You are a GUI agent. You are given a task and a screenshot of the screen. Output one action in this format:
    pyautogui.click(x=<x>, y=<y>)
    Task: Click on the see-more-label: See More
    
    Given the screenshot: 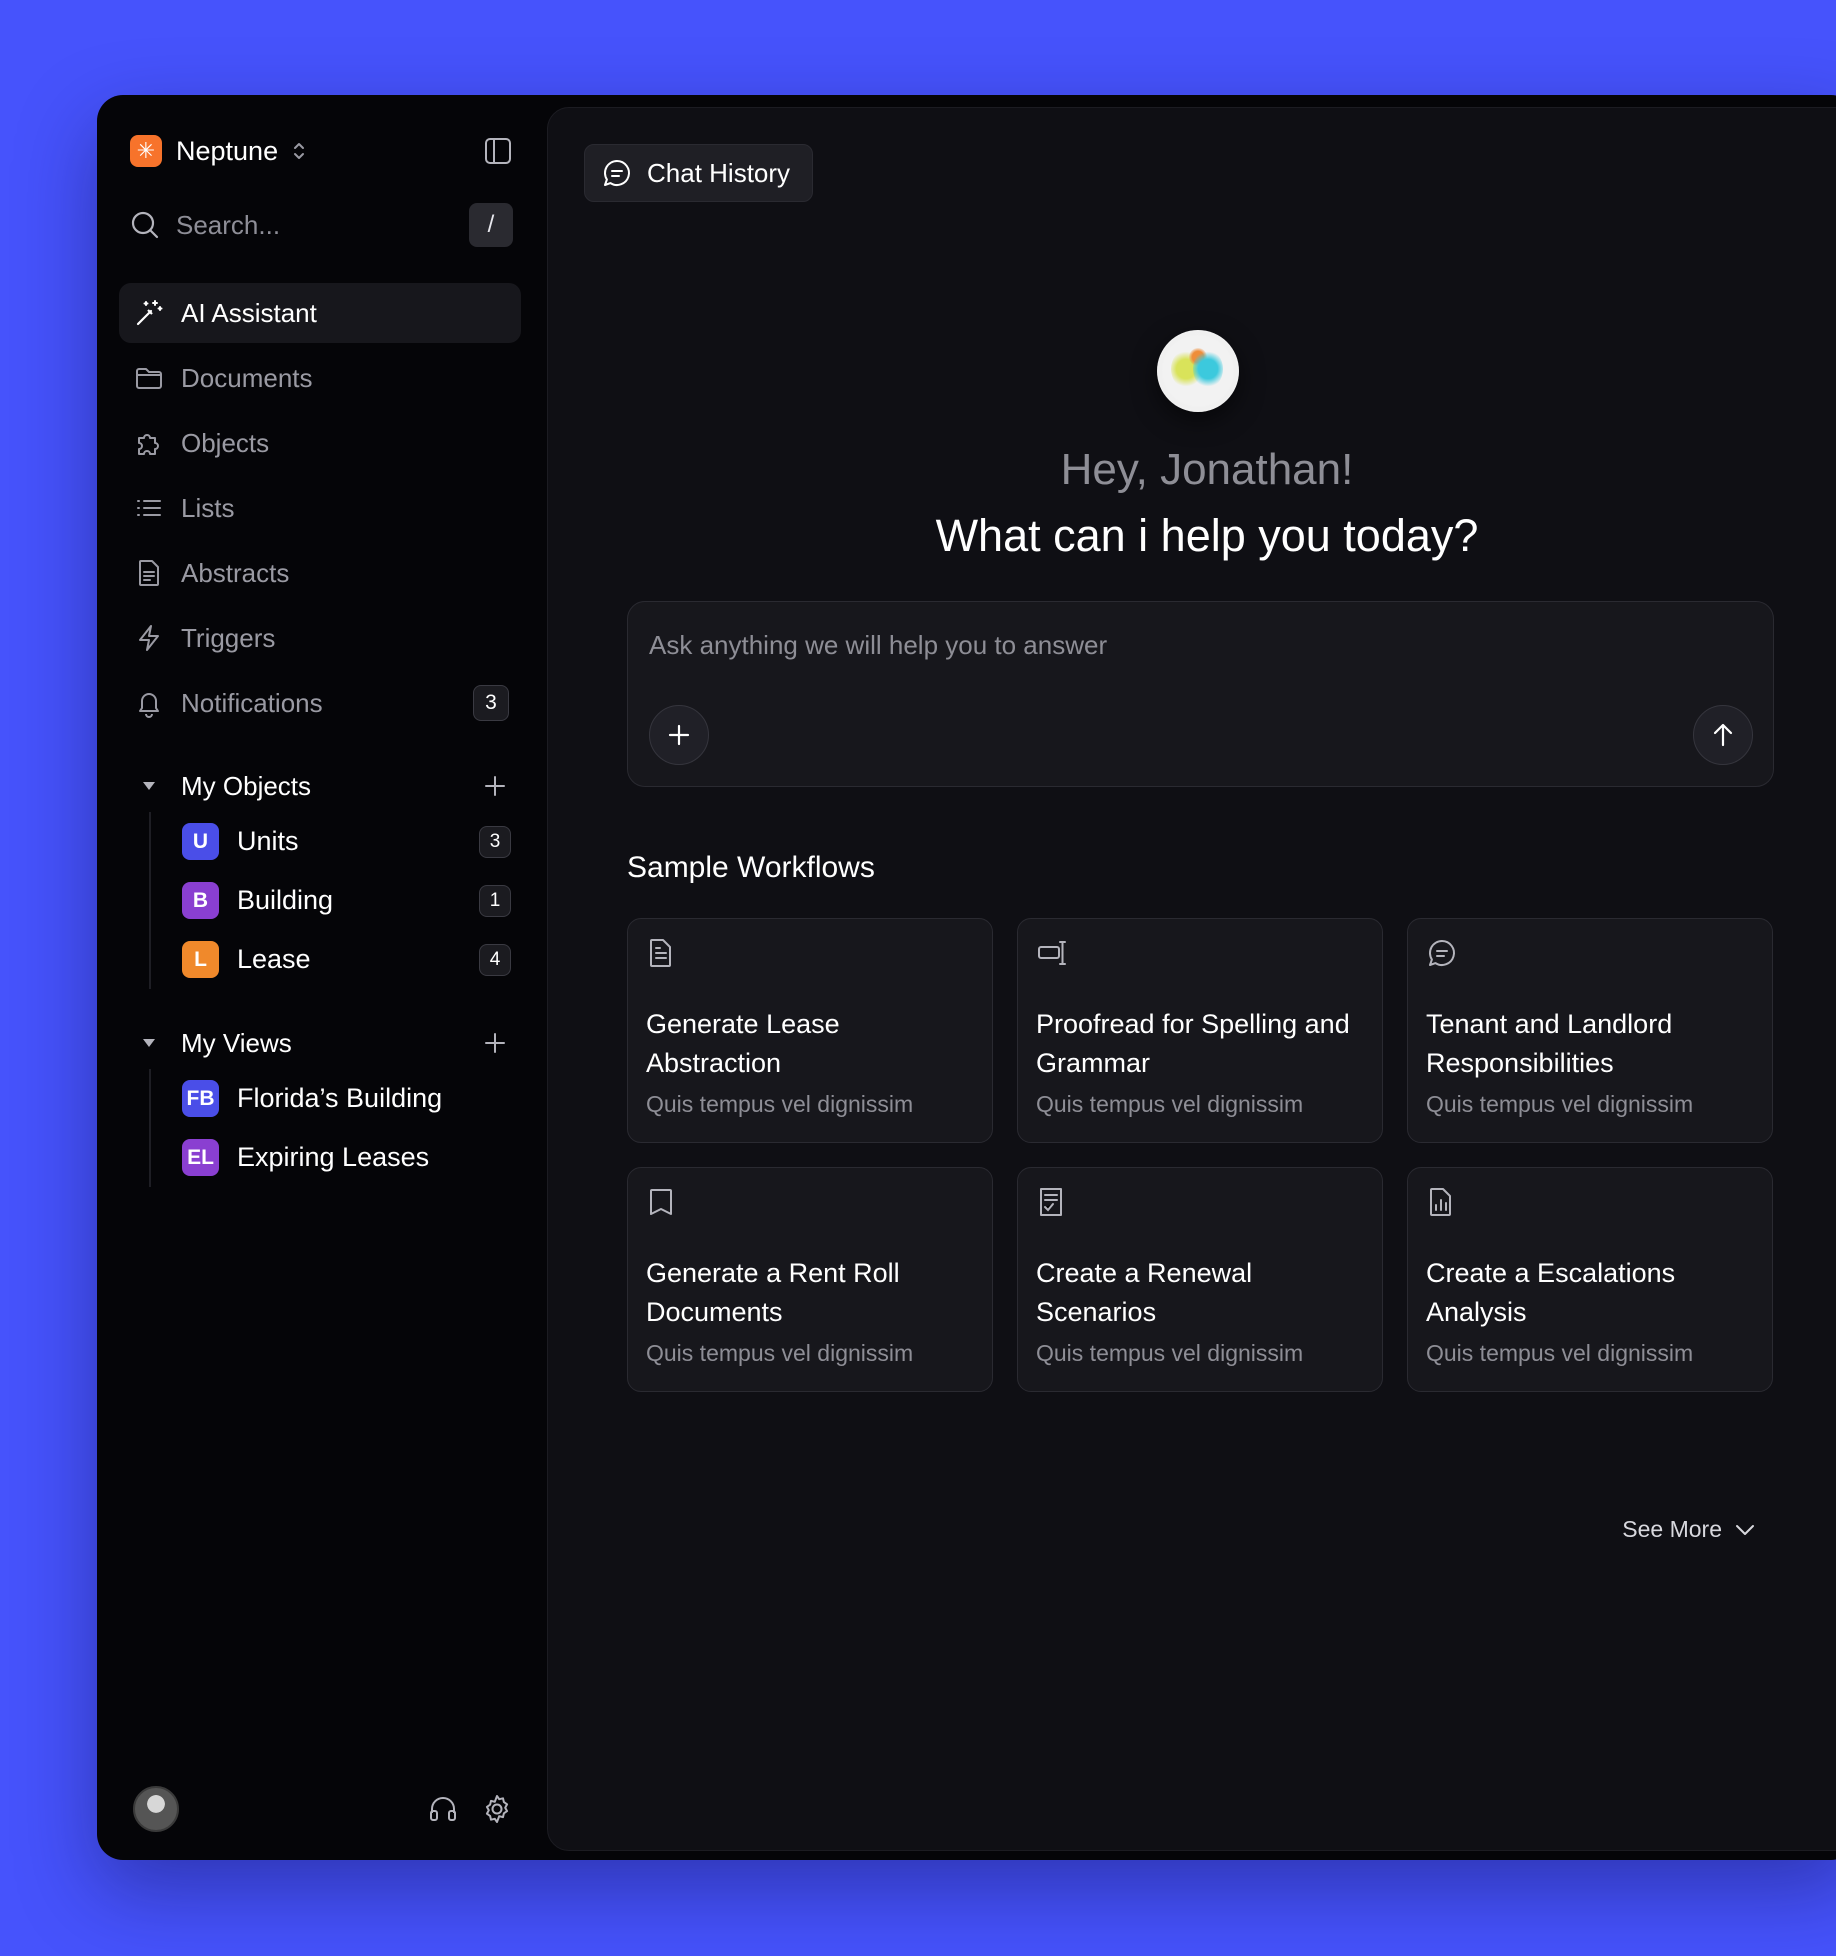 What is the action you would take?
    pyautogui.click(x=1672, y=1529)
    